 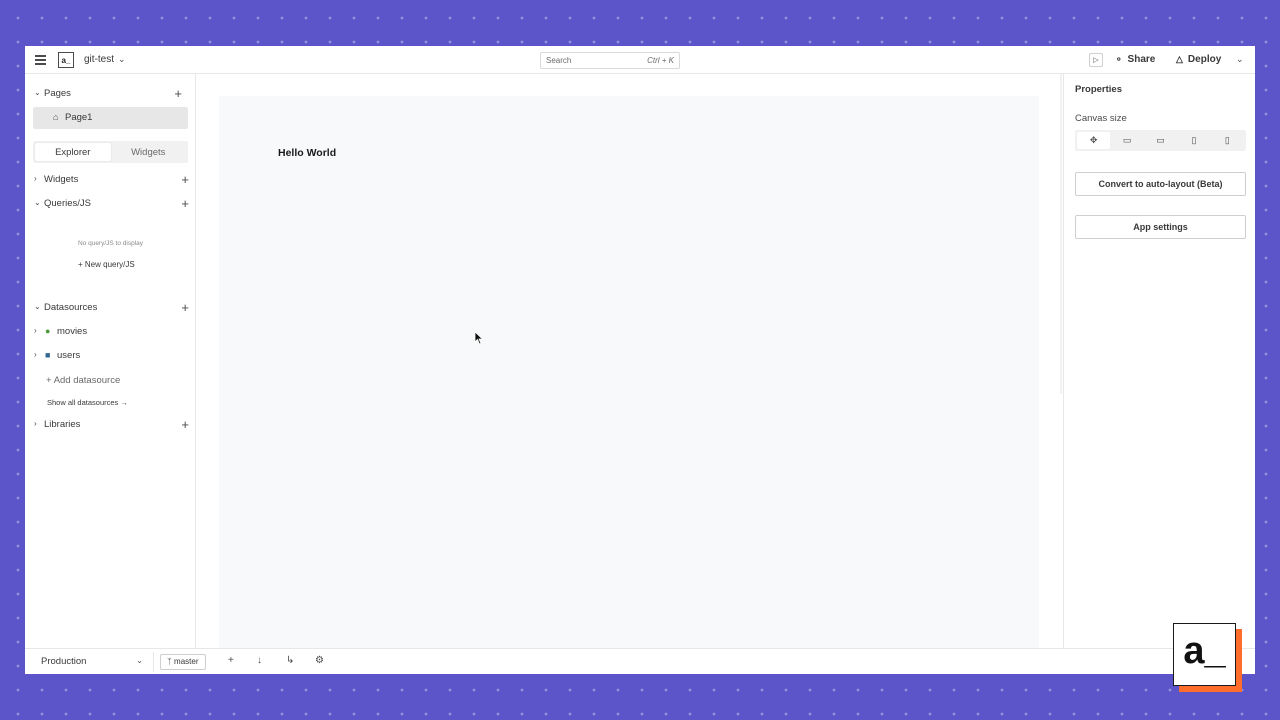 I want to click on deploy-label: Deploy, so click(x=1204, y=59).